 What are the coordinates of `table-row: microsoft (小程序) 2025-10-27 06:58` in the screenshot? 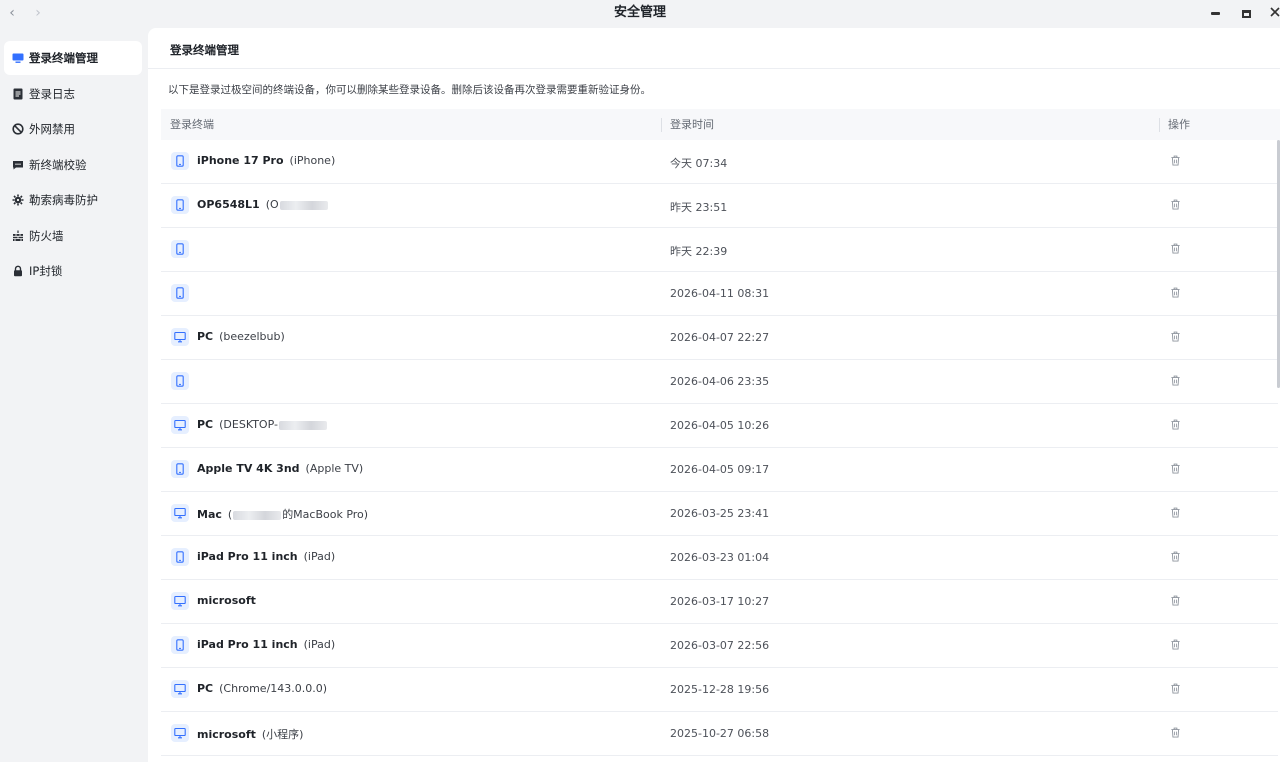 It's located at (719, 734).